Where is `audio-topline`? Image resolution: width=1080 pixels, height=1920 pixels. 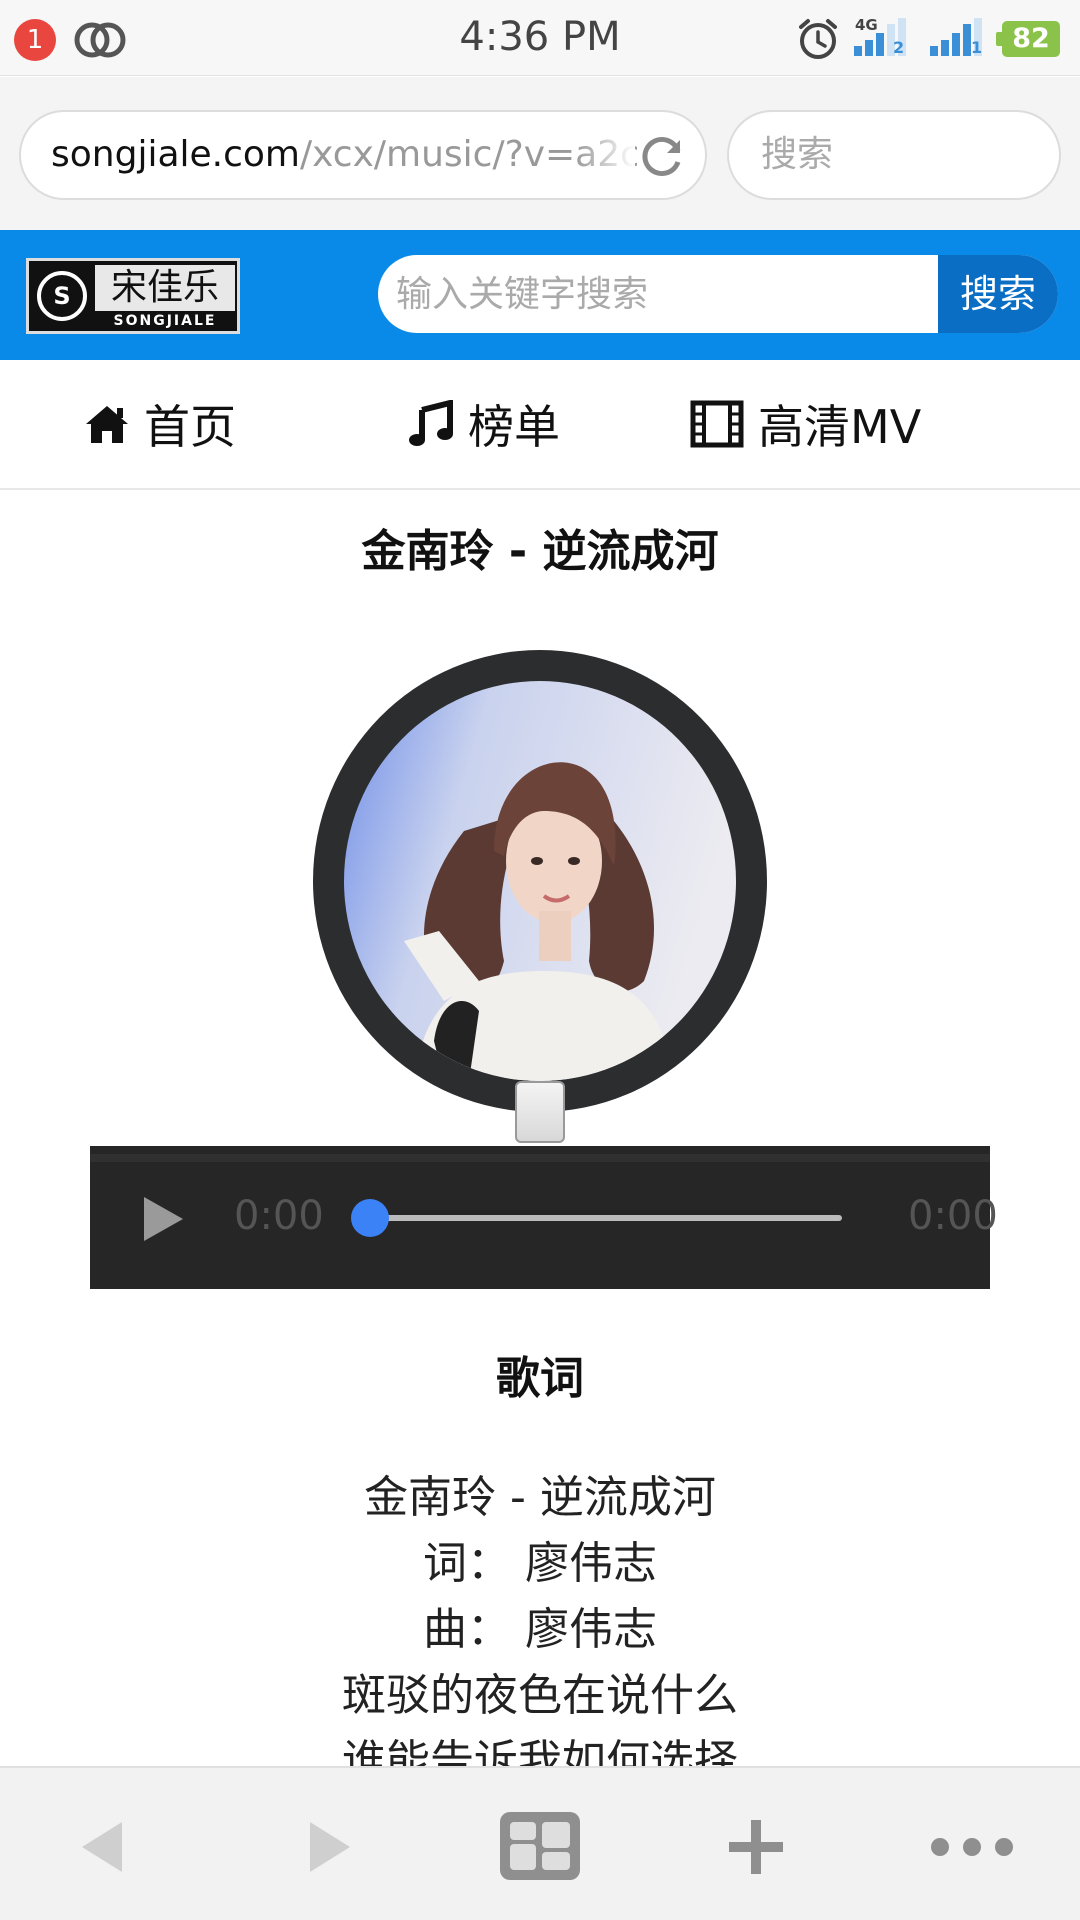 audio-topline is located at coordinates (540, 1158).